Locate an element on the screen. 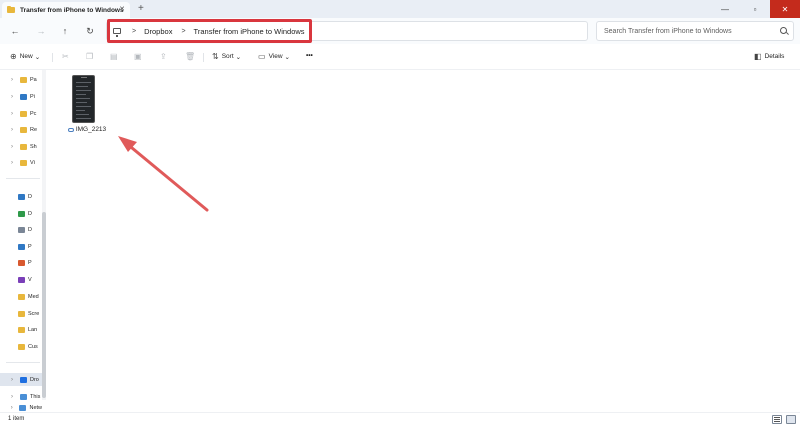  new-tab-button: + is located at coordinates (141, 8).